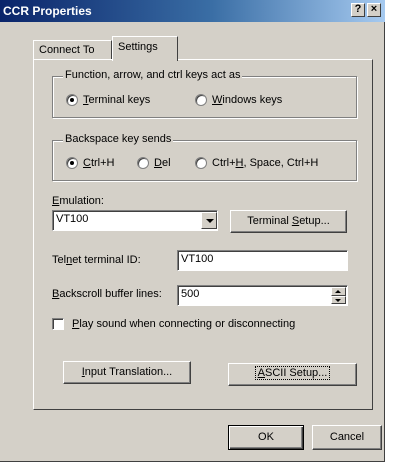 This screenshot has width=398, height=467. I want to click on ok-label: OK, so click(266, 437).